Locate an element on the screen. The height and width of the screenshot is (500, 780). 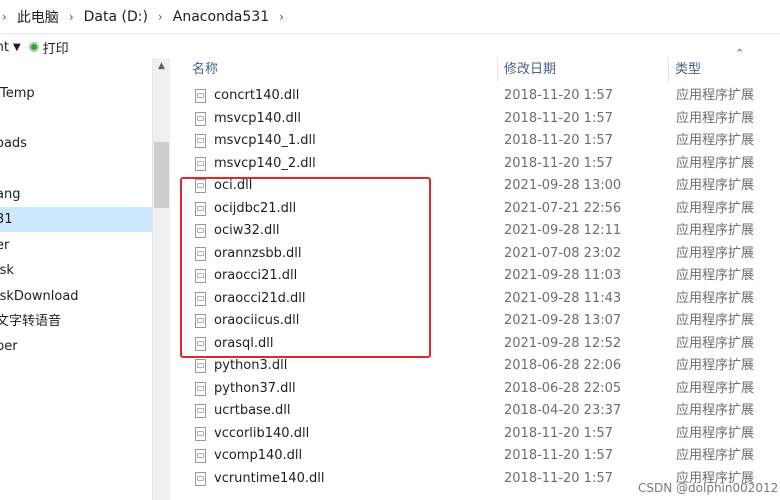
nav-item: per is located at coordinates (76, 346).